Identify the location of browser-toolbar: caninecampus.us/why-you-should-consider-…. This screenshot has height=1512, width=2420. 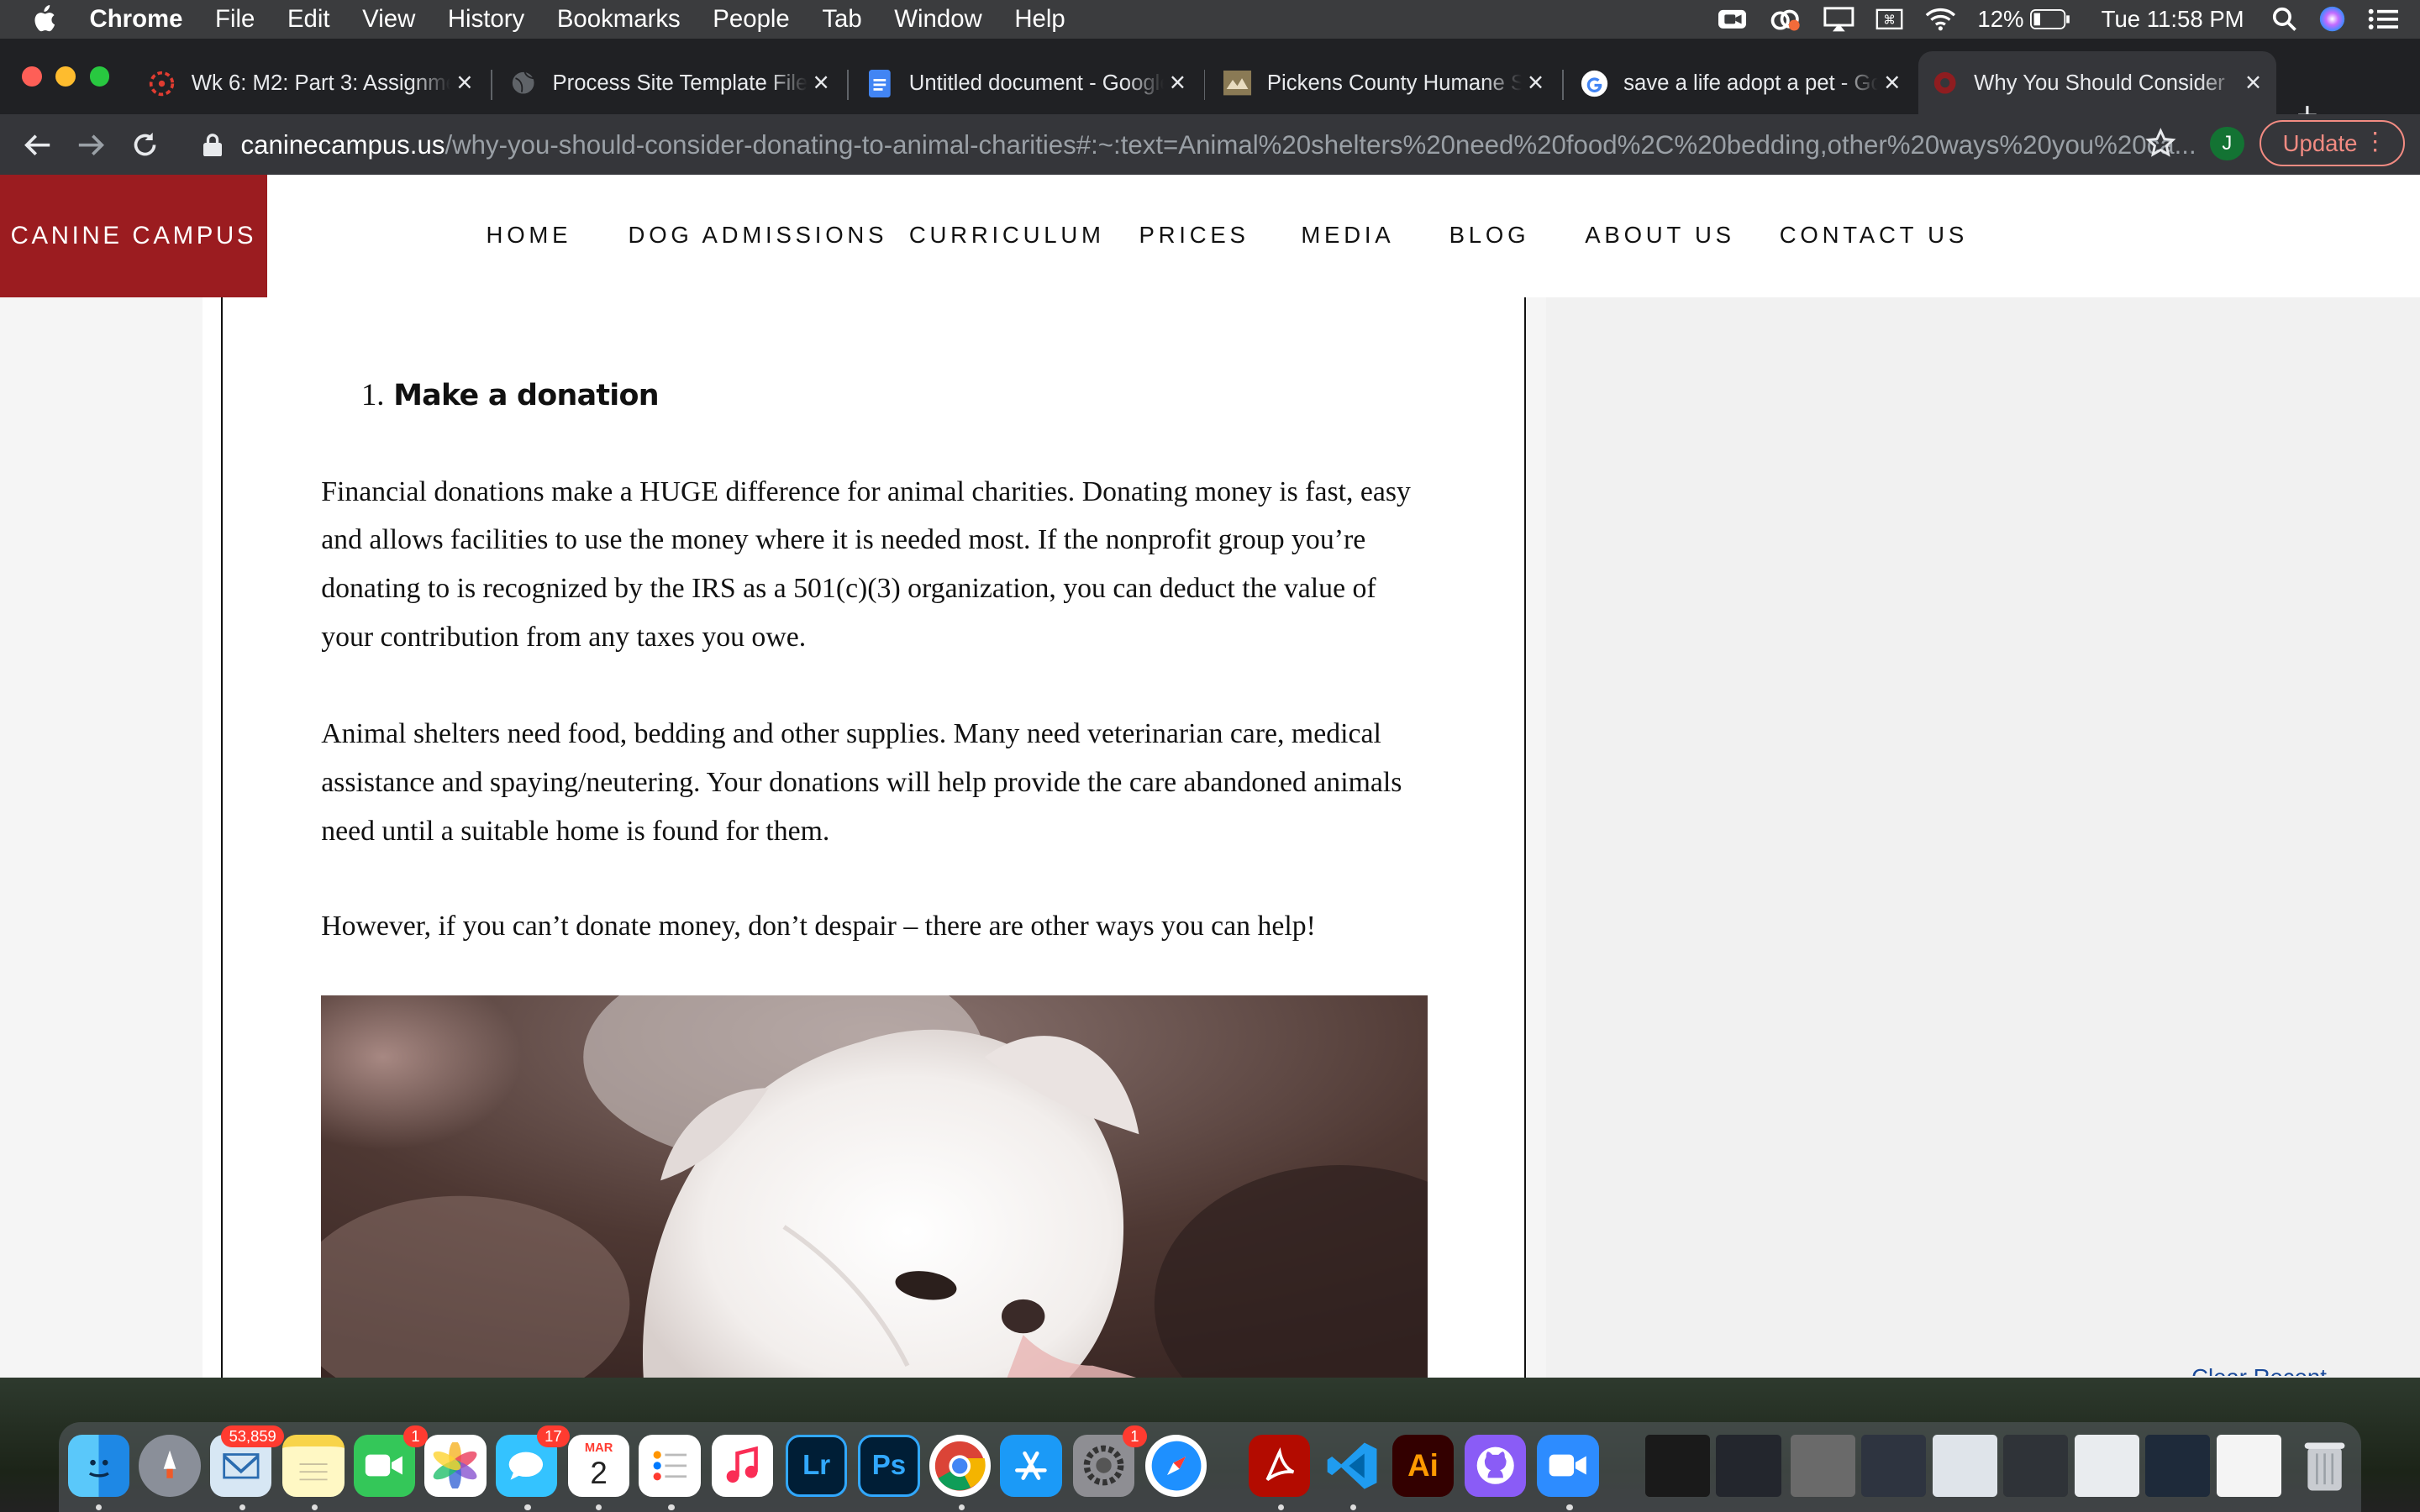
(1210, 144).